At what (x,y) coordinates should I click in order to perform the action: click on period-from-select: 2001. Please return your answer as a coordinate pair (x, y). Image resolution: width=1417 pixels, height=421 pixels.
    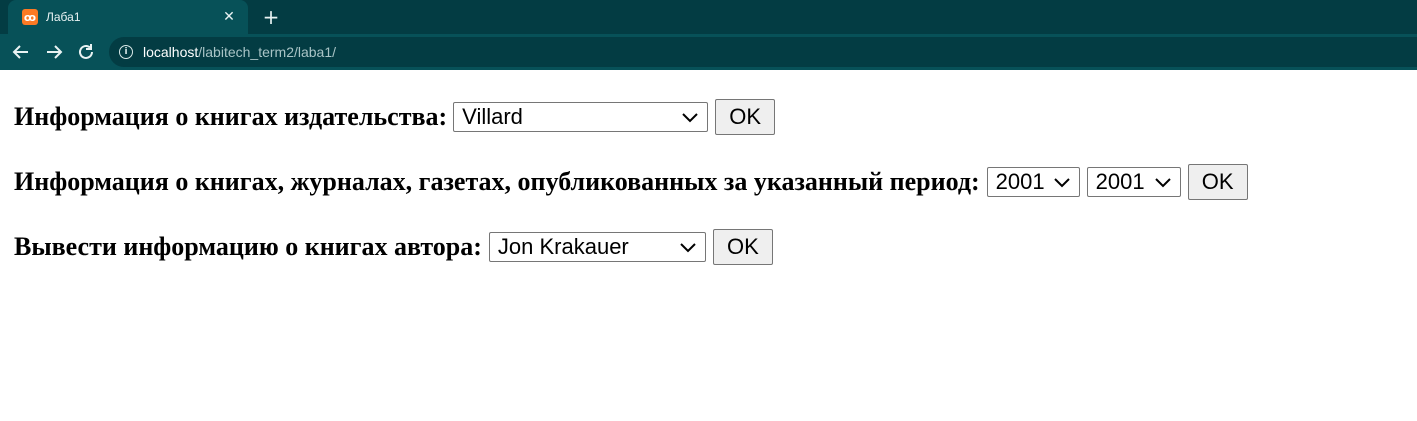
    Looking at the image, I should click on (1033, 182).